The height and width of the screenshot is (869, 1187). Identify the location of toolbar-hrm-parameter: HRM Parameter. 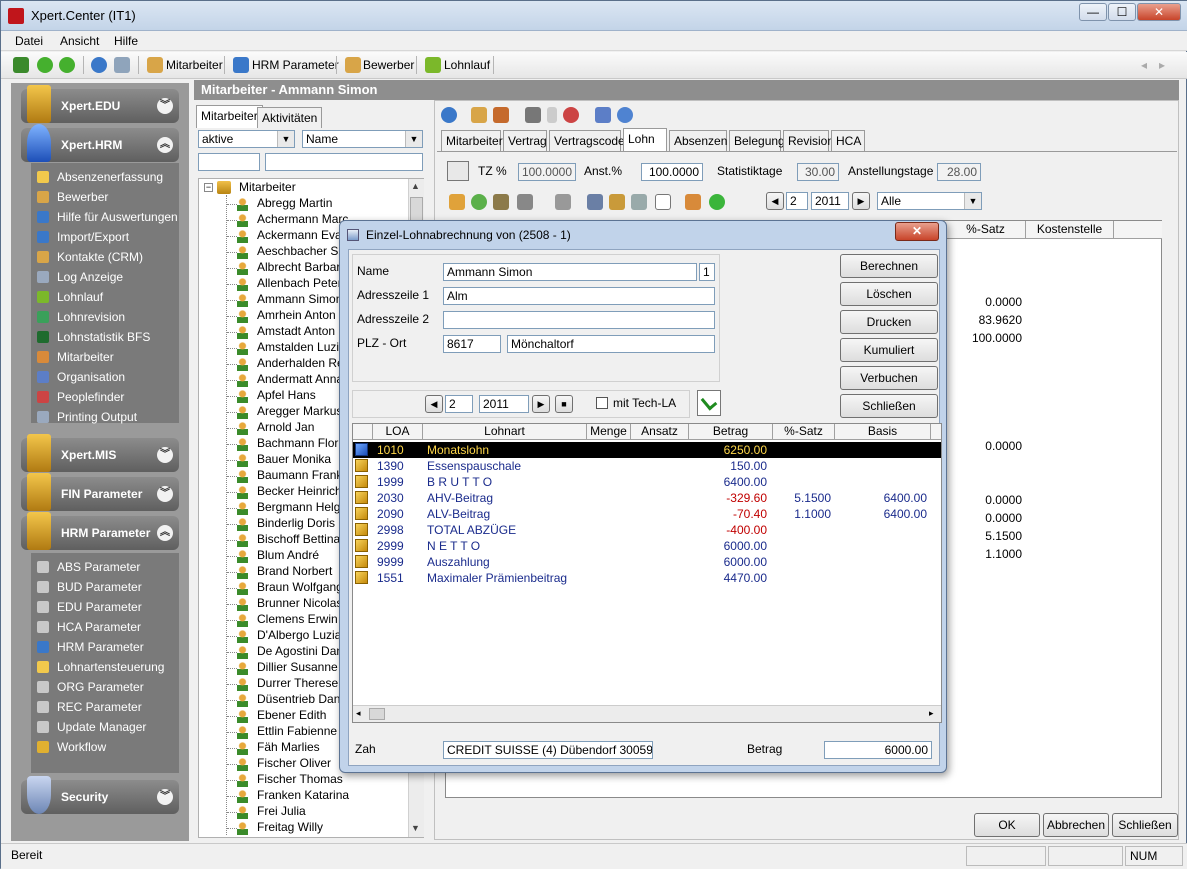
(295, 65).